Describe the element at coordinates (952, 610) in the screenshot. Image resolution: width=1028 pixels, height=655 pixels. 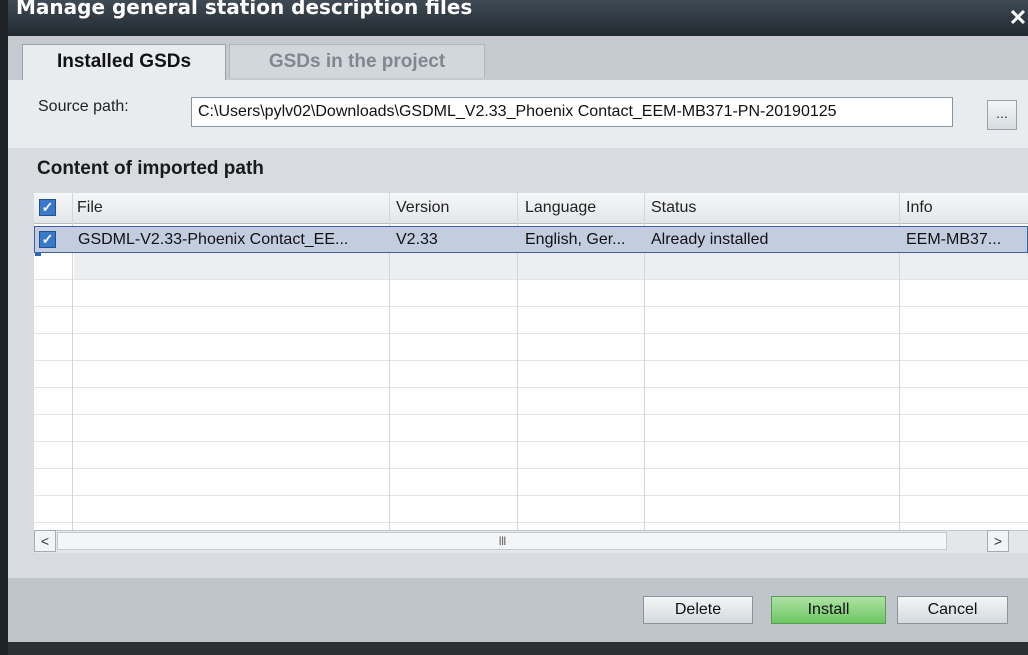
I see `cancel-button: Cancel` at that location.